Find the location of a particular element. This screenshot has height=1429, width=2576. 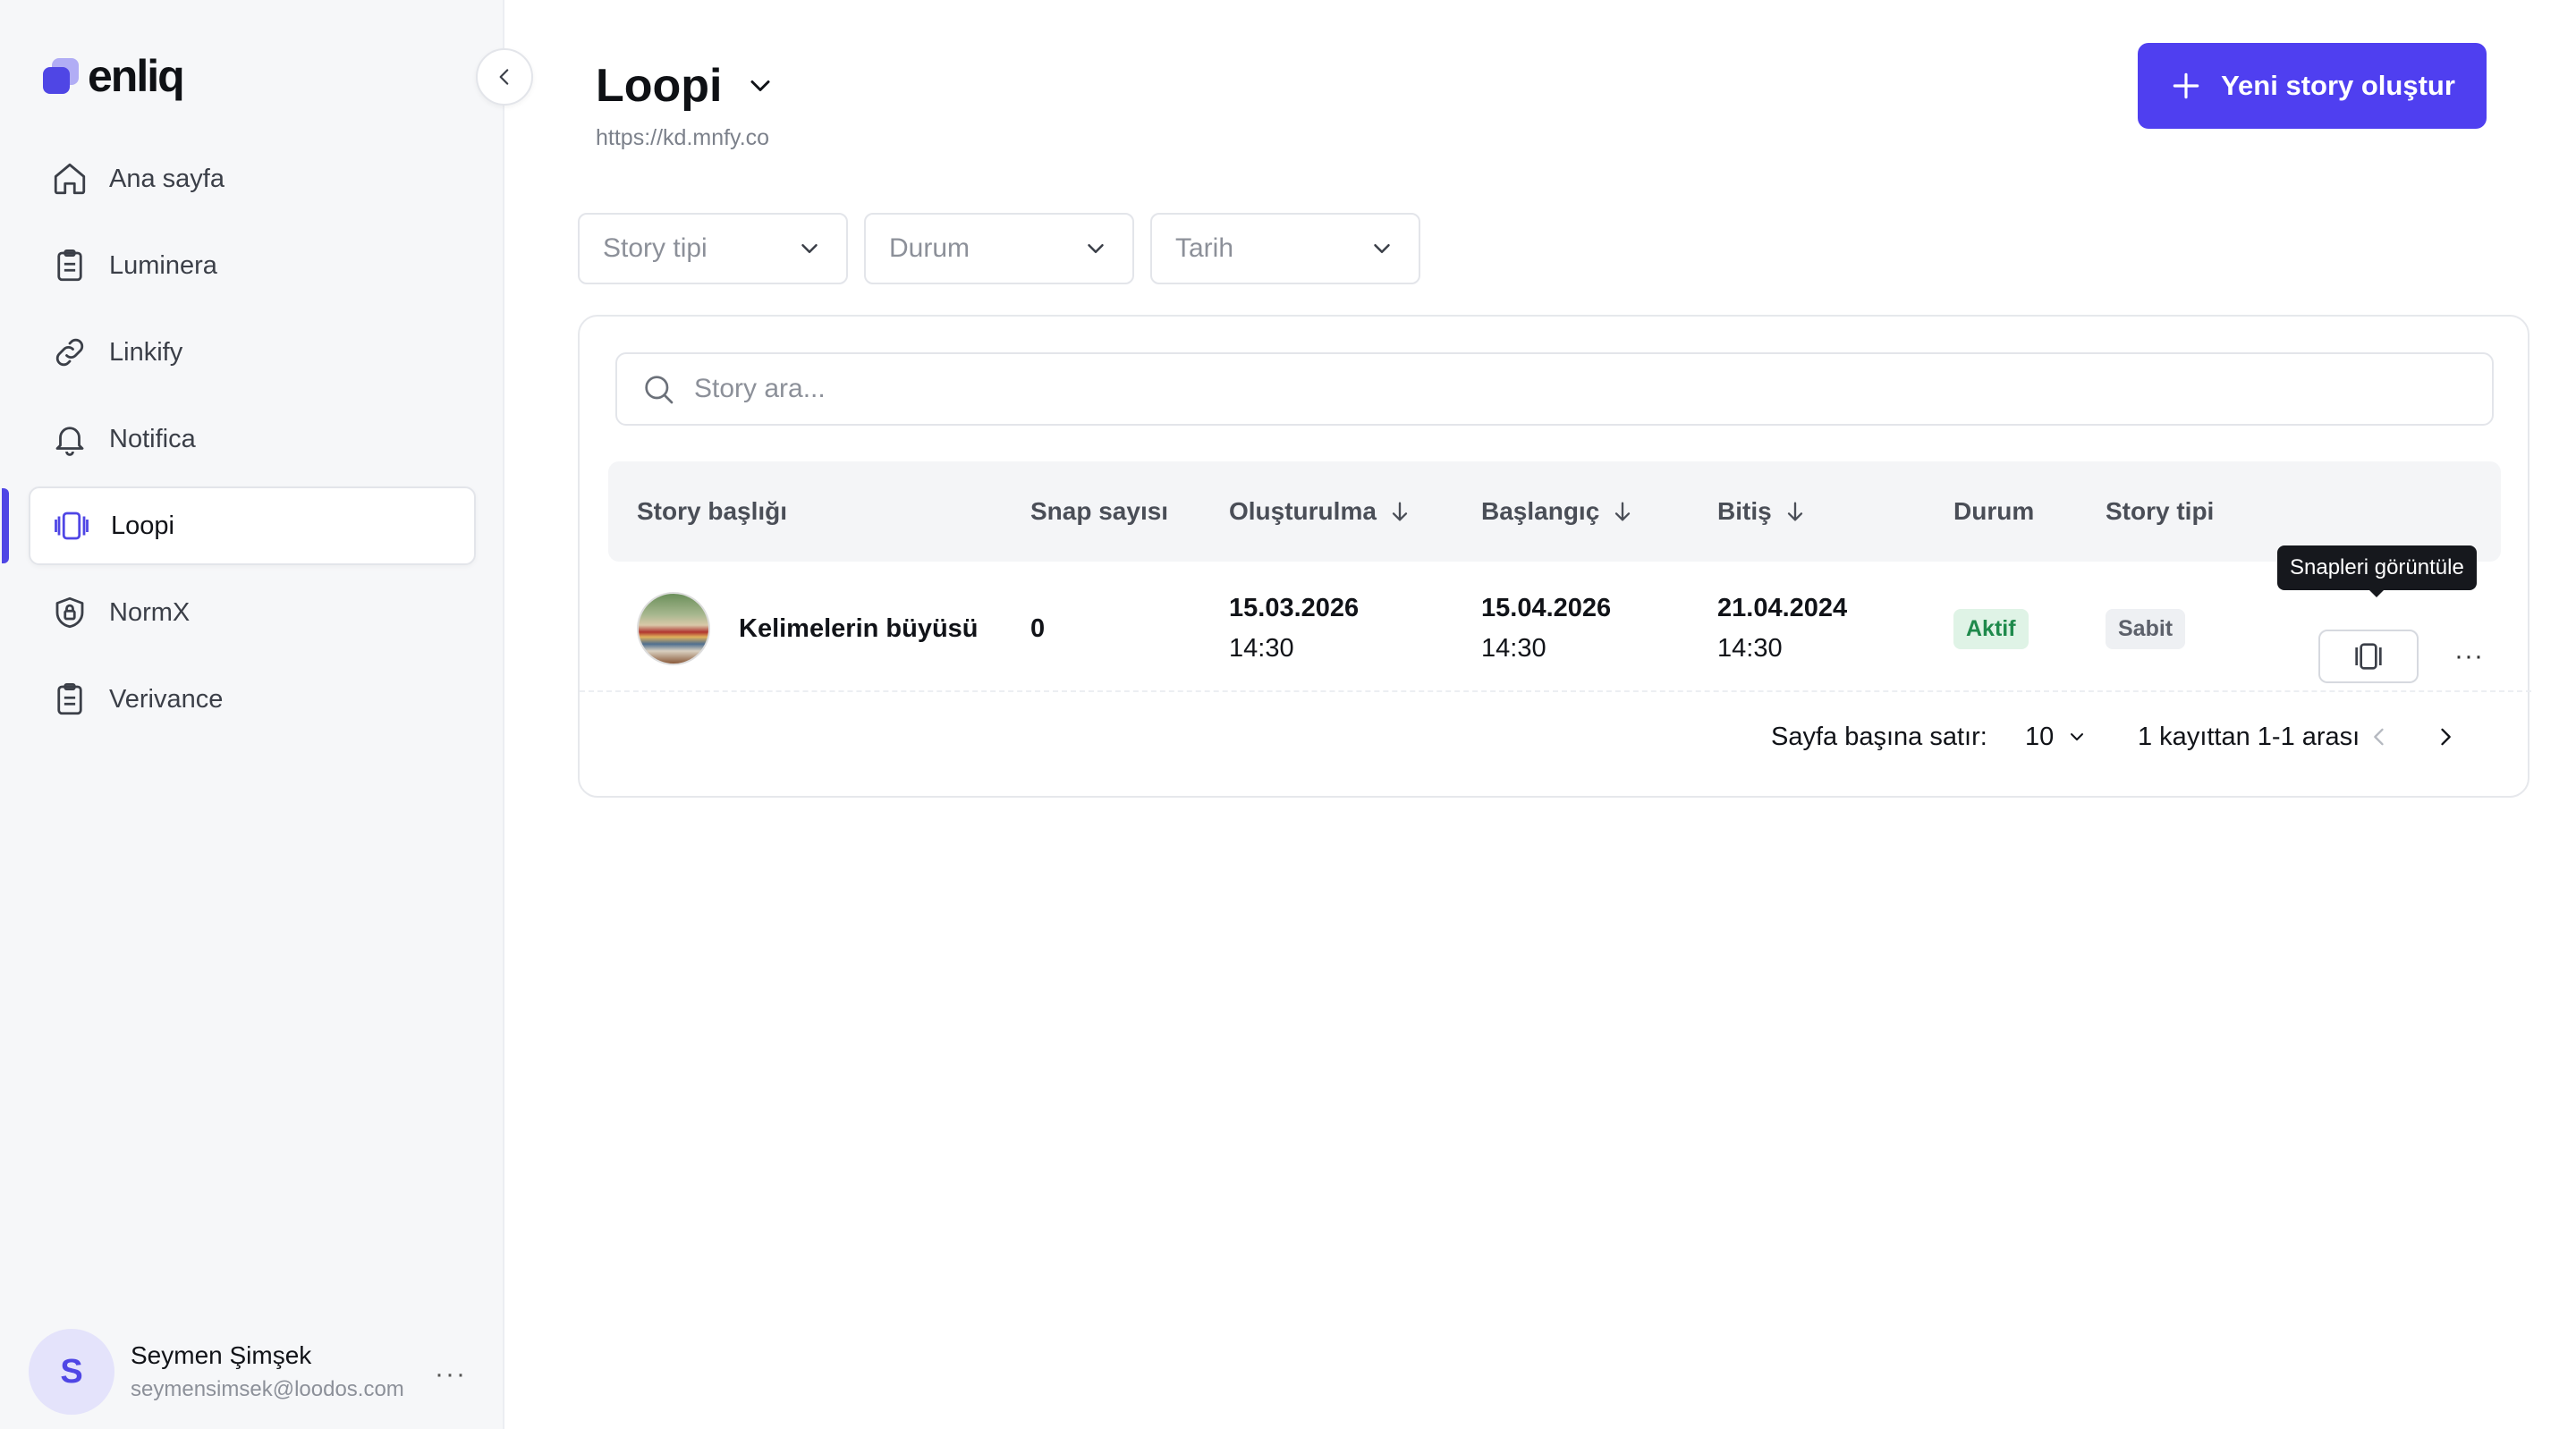

column-start: Başlangıç is located at coordinates (1558, 511).